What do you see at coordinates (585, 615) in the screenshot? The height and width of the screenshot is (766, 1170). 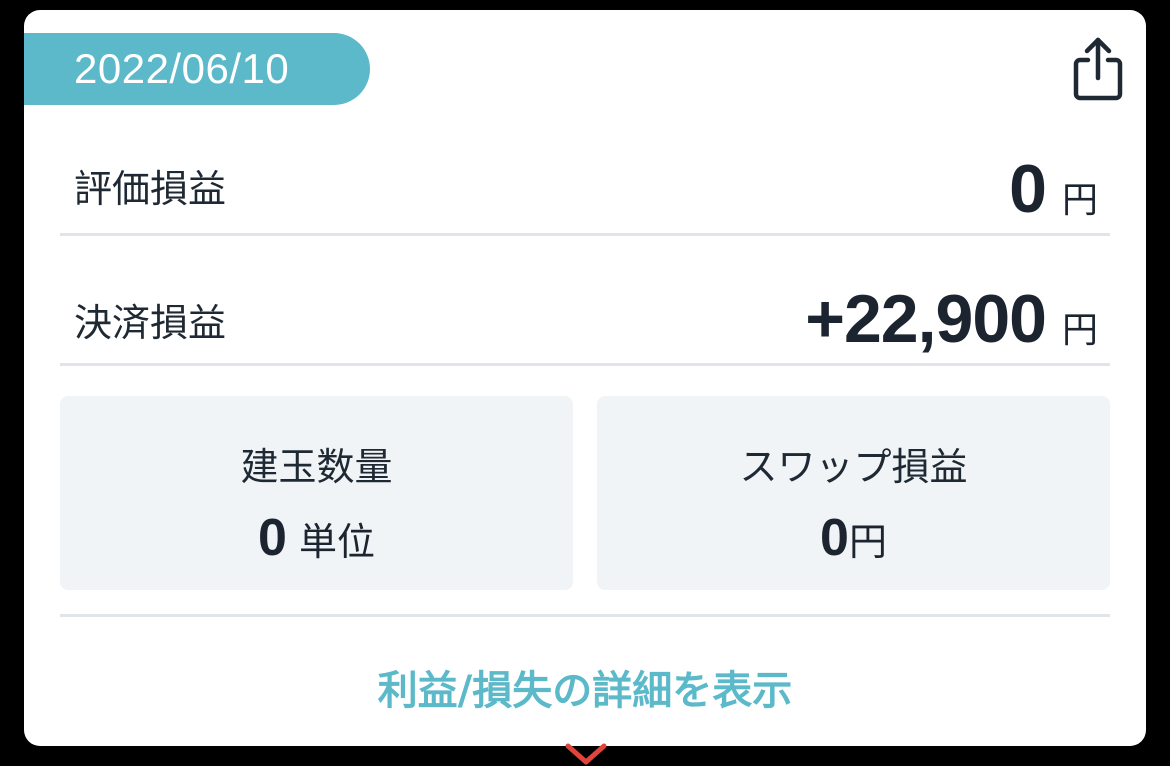 I see `divider` at bounding box center [585, 615].